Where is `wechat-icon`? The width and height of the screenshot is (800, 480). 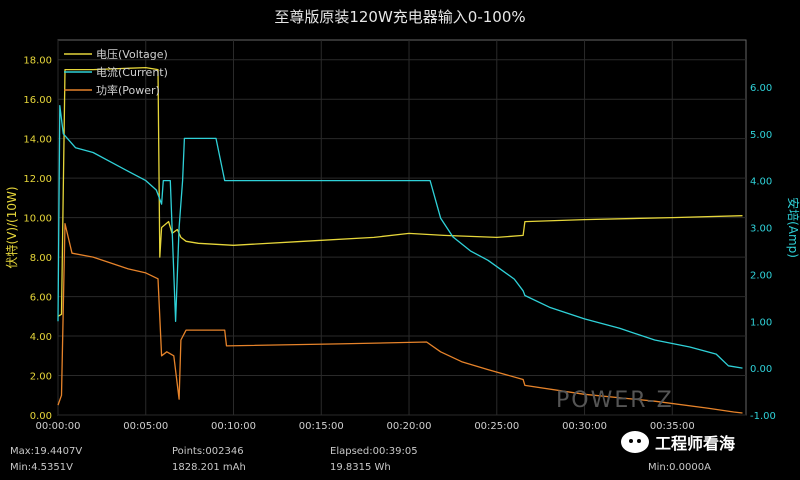 wechat-icon is located at coordinates (635, 442).